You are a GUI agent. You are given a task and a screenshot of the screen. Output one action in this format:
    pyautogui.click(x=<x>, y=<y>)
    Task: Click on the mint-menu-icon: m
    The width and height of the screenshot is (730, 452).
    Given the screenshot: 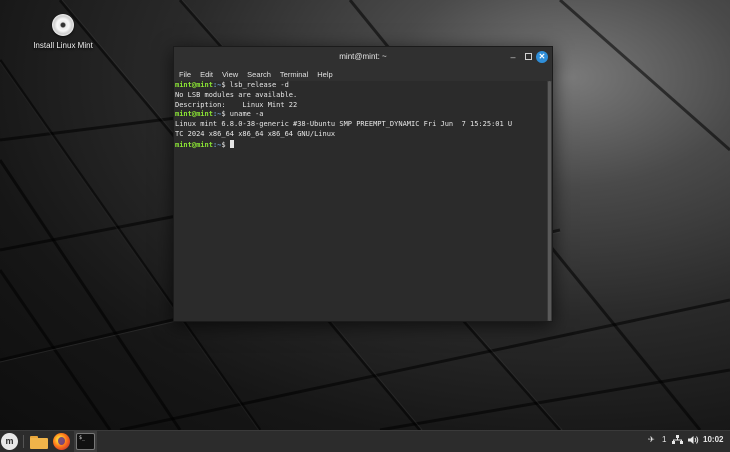 What is the action you would take?
    pyautogui.click(x=9, y=441)
    